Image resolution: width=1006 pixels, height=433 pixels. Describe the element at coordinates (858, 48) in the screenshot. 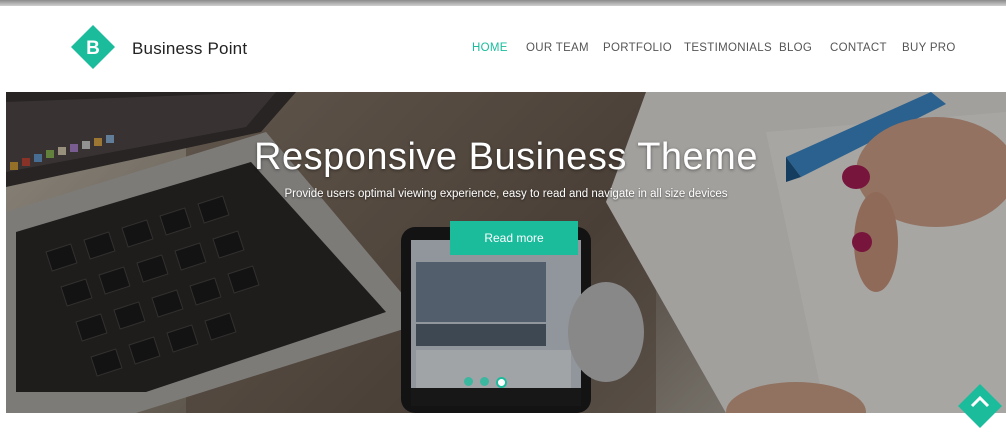

I see `nav-item-contact: CONTACT` at that location.